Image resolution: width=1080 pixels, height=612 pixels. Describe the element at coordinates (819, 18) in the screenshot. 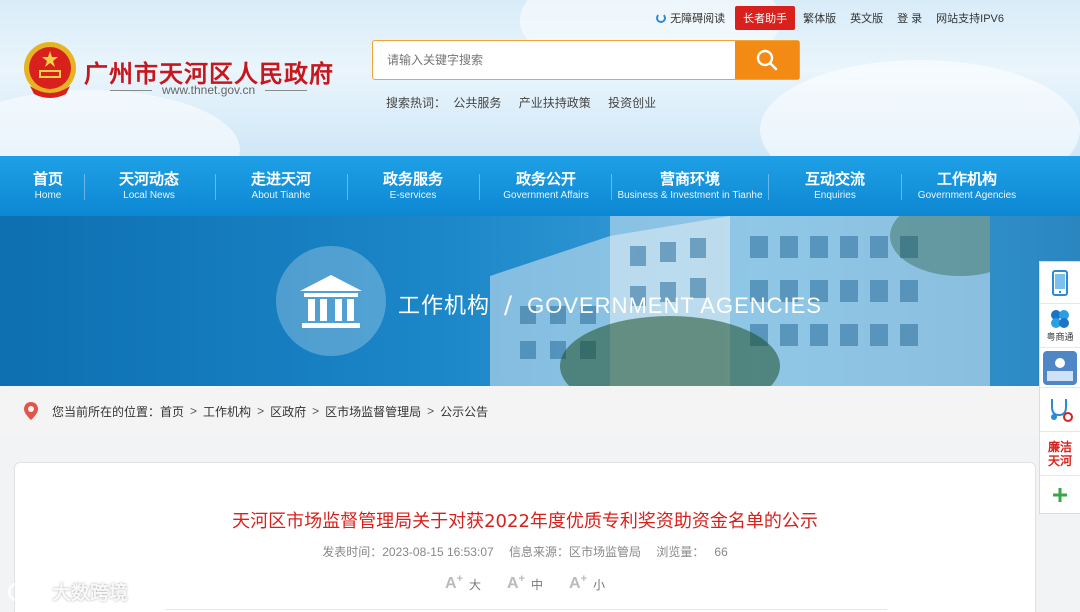

I see `traditional-chinese-link: 繁体版` at that location.